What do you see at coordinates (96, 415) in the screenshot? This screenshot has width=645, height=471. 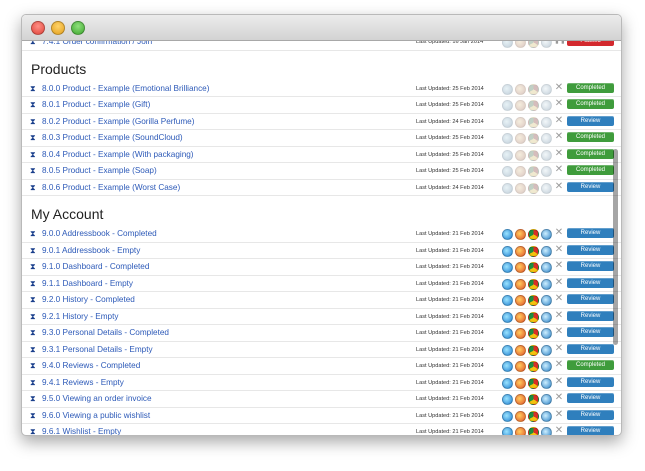 I see `template-link: 9.6.0 Viewing a public wishlist` at bounding box center [96, 415].